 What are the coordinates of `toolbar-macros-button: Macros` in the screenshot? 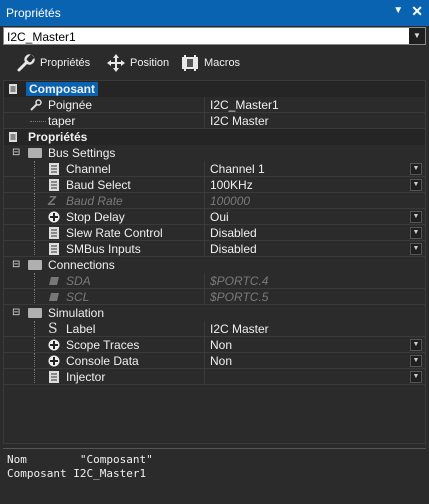 It's located at (210, 63).